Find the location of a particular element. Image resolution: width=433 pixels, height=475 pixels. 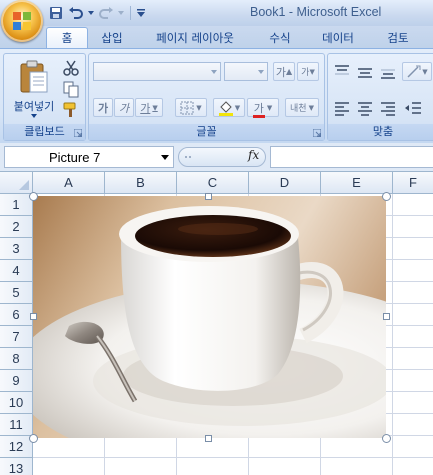

tab-home: 홈 is located at coordinates (67, 38).